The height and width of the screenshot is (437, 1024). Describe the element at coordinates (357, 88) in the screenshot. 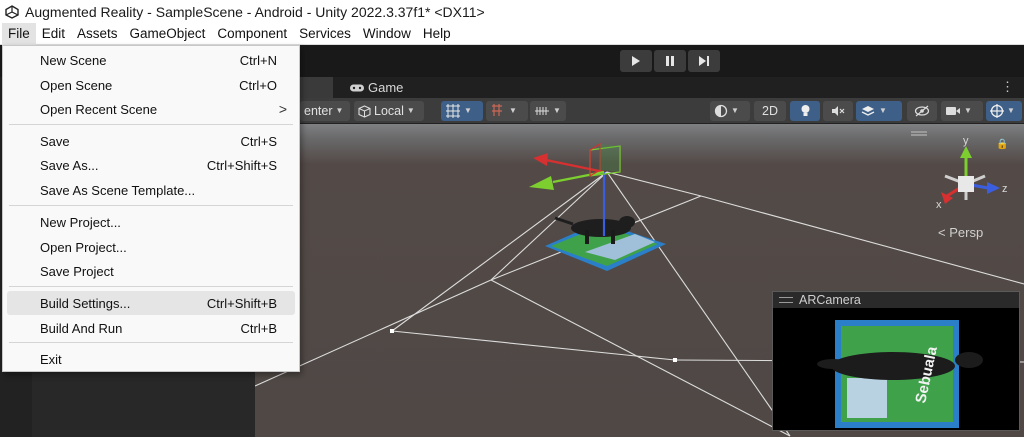

I see `game-controller-icon` at that location.